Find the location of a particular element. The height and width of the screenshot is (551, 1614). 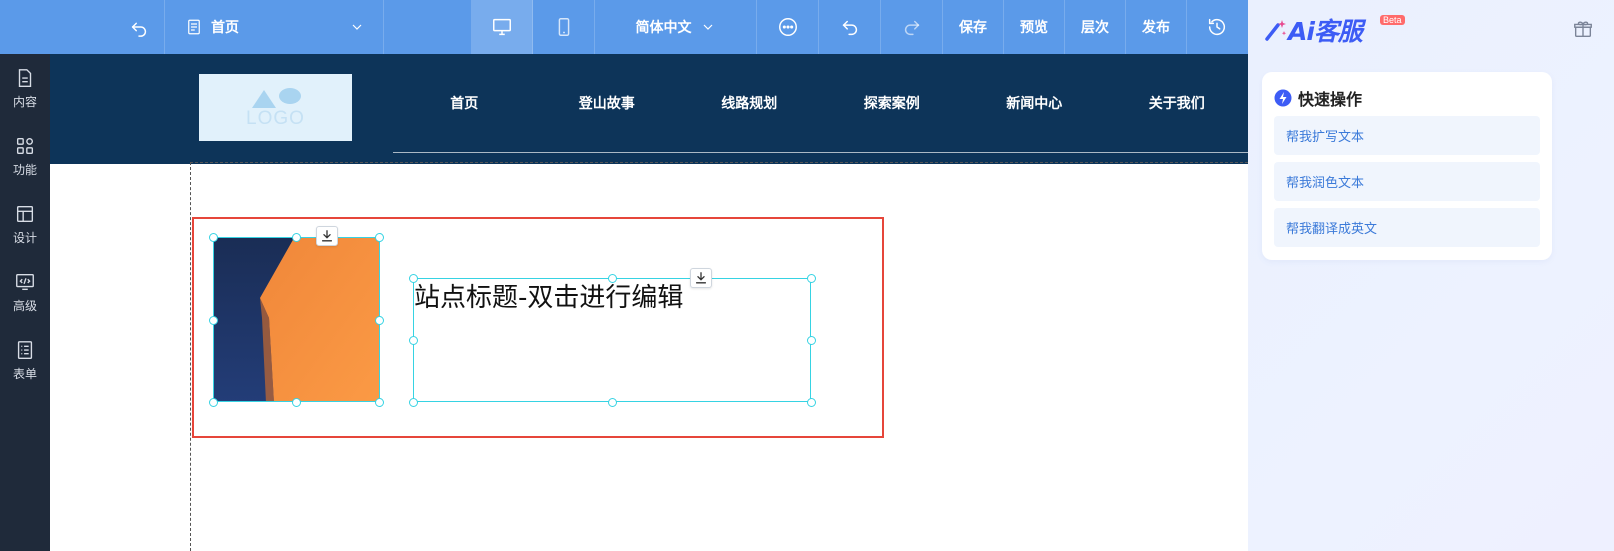

language-label: 简体中文 is located at coordinates (663, 28).